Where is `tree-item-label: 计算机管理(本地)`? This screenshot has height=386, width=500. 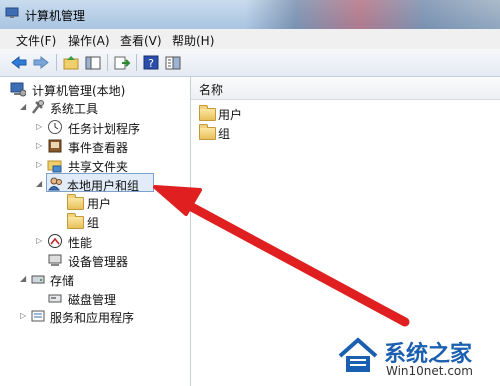
tree-item-label: 计算机管理(本地) is located at coordinates (79, 91).